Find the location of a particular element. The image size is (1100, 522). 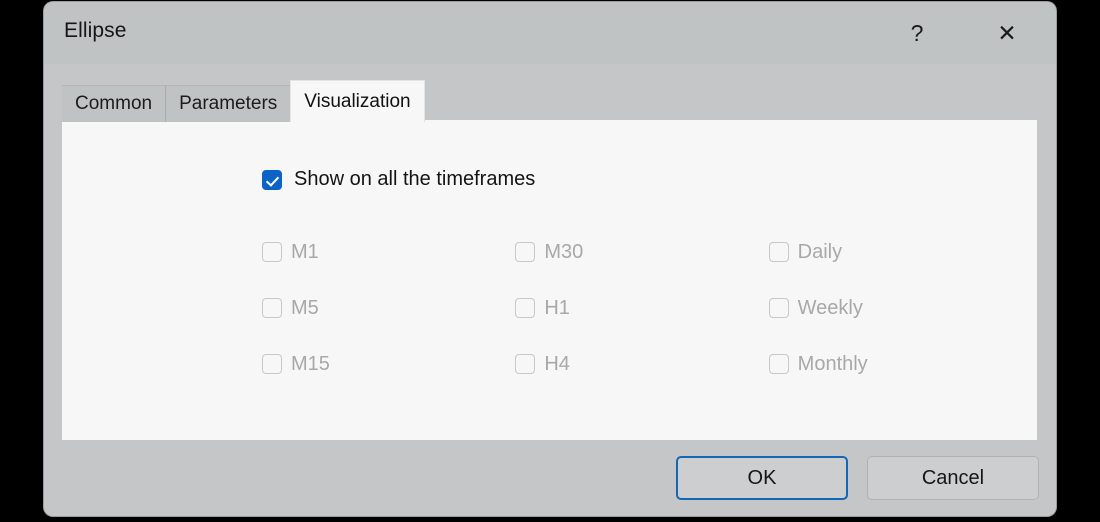

title-bar: Ellipse ? ✕ is located at coordinates (550, 33).